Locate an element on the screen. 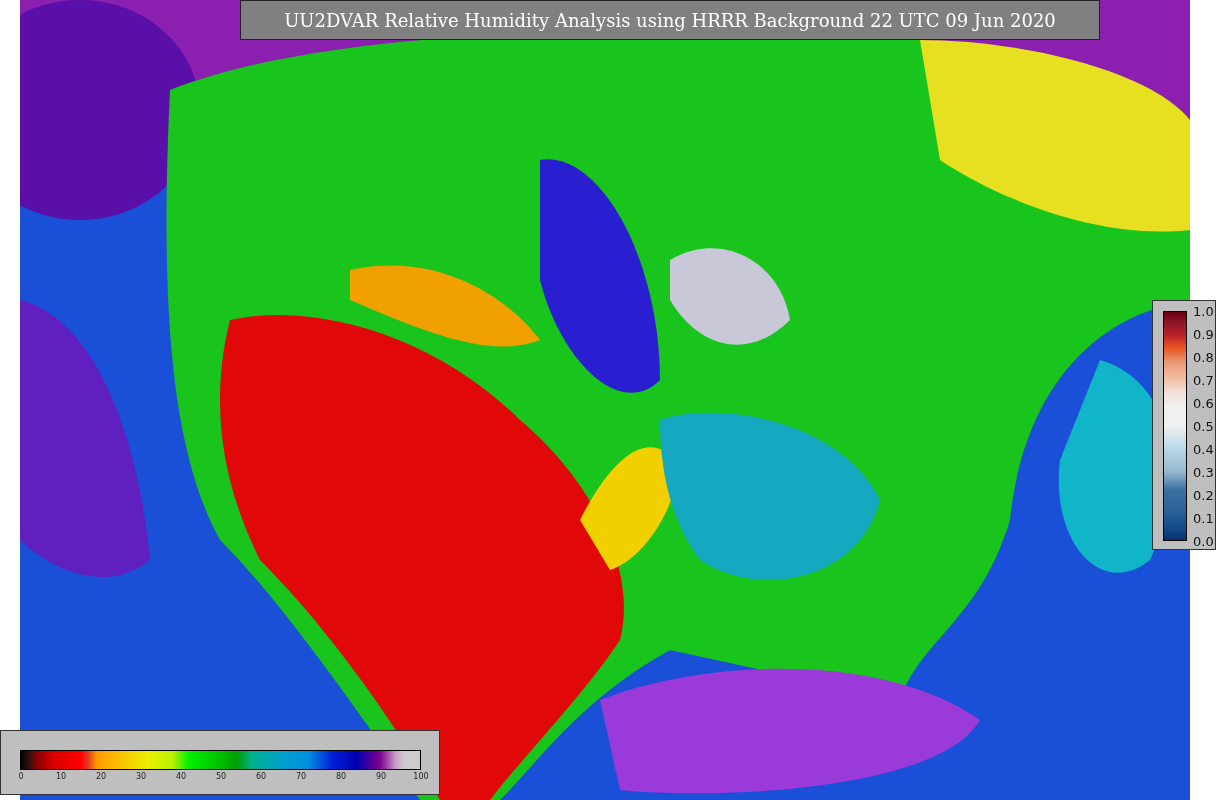 The image size is (1216, 800). colorbar-tick-label: 40 is located at coordinates (181, 776).